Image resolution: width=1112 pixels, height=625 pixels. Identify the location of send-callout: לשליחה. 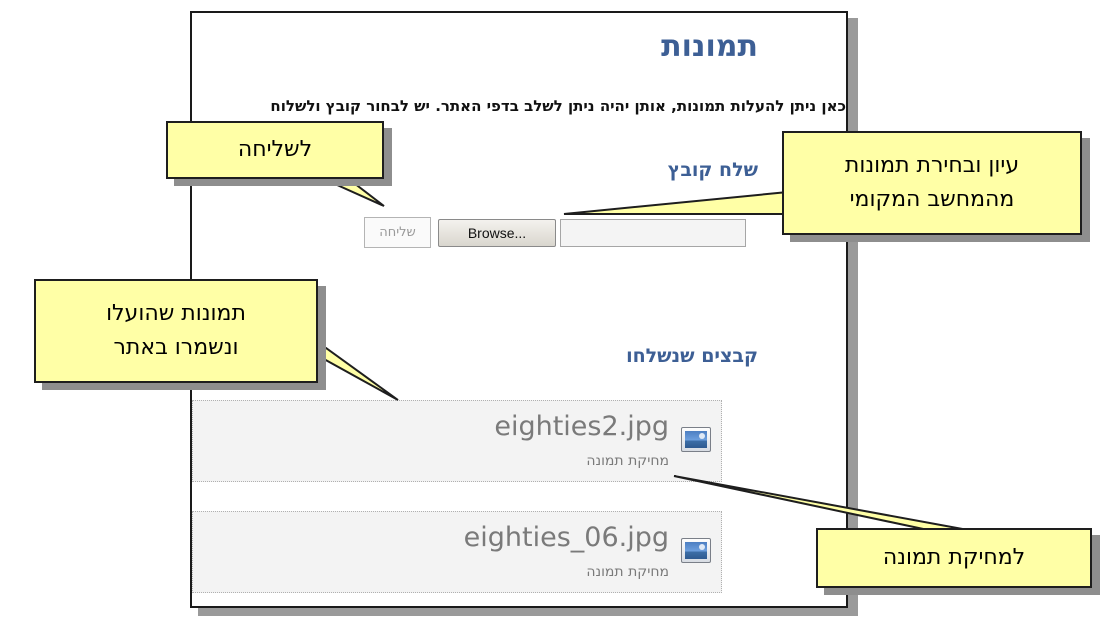
(275, 150).